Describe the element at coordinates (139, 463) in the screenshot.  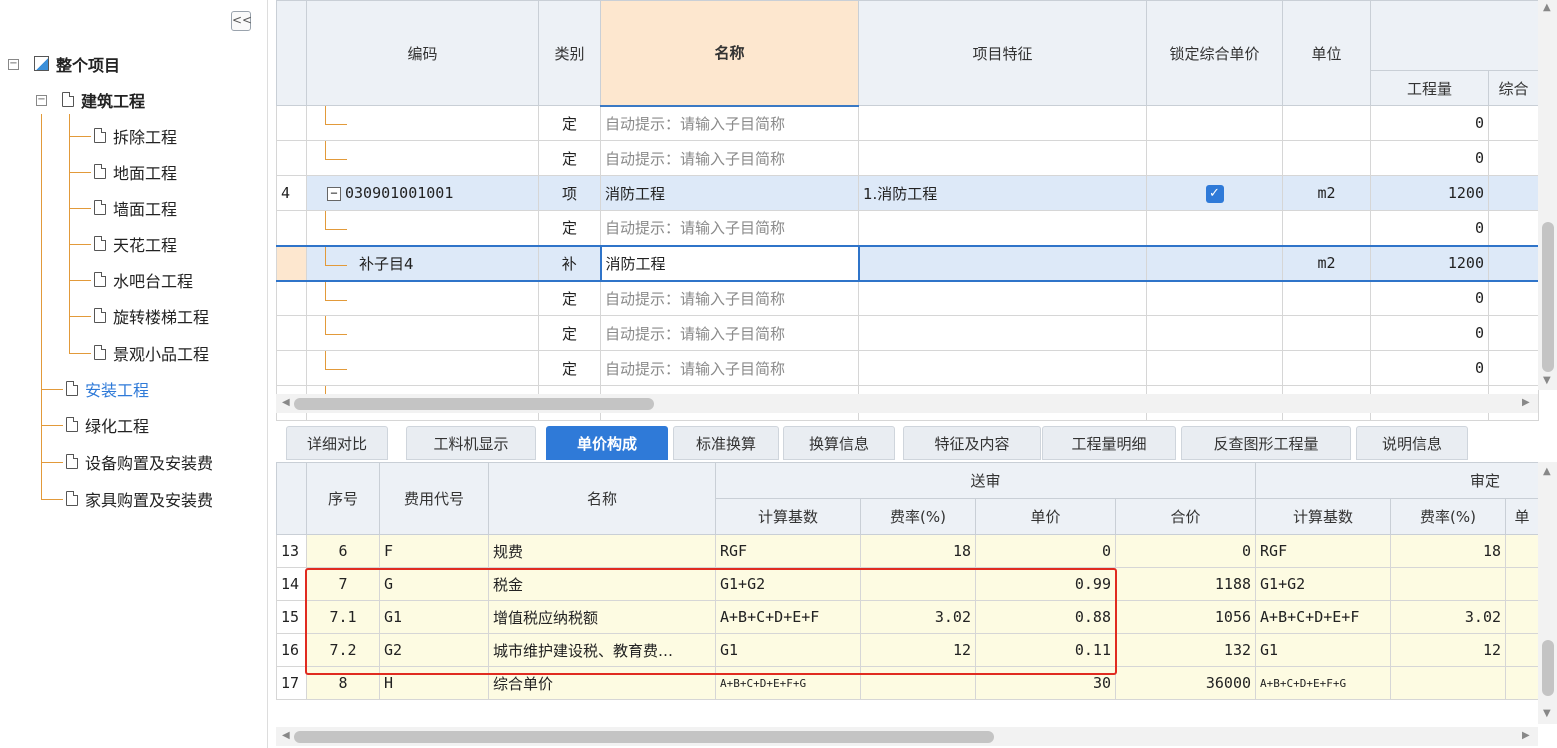
I see `tree-item: 设备购置及安装费` at that location.